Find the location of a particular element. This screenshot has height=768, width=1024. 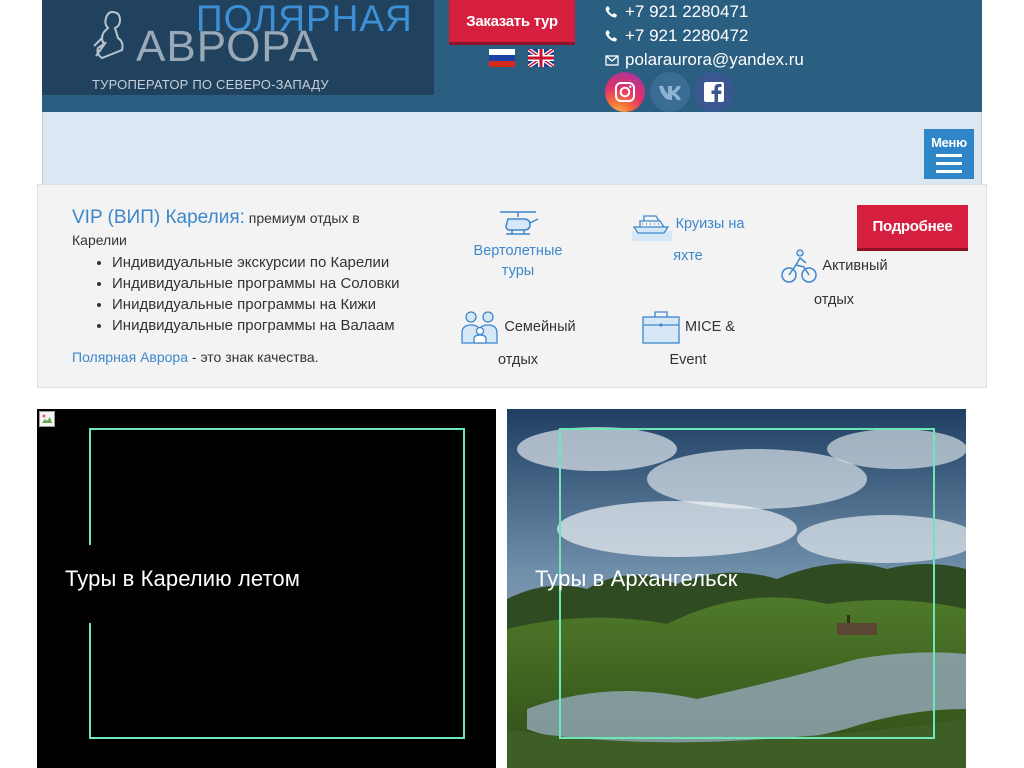

list-item: Индивидуальные экскурсии по Карелии is located at coordinates (264, 262).